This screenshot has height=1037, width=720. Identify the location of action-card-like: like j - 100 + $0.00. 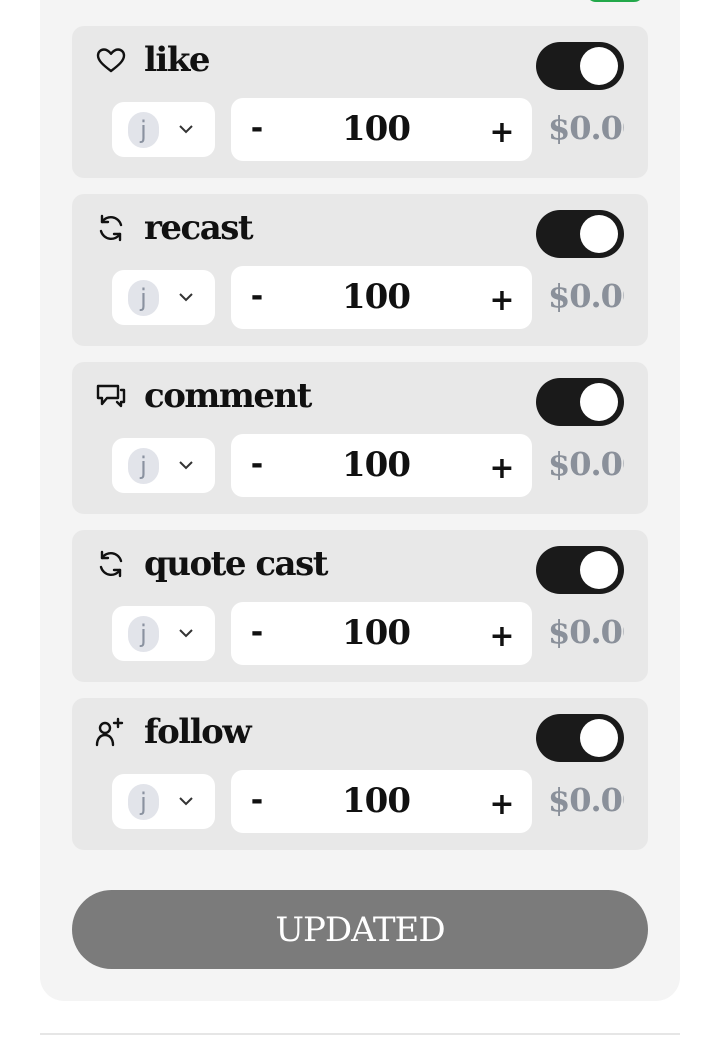
(360, 102).